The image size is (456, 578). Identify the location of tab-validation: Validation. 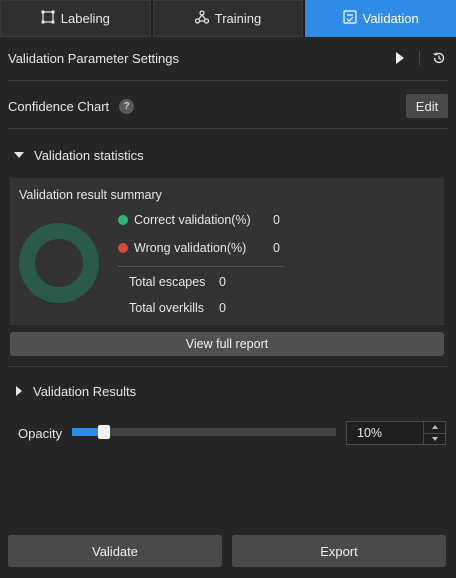
(380, 18).